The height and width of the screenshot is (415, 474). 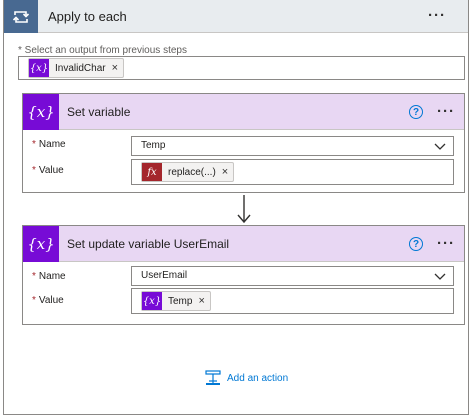 I want to click on token-label: InvalidChar, so click(x=80, y=68).